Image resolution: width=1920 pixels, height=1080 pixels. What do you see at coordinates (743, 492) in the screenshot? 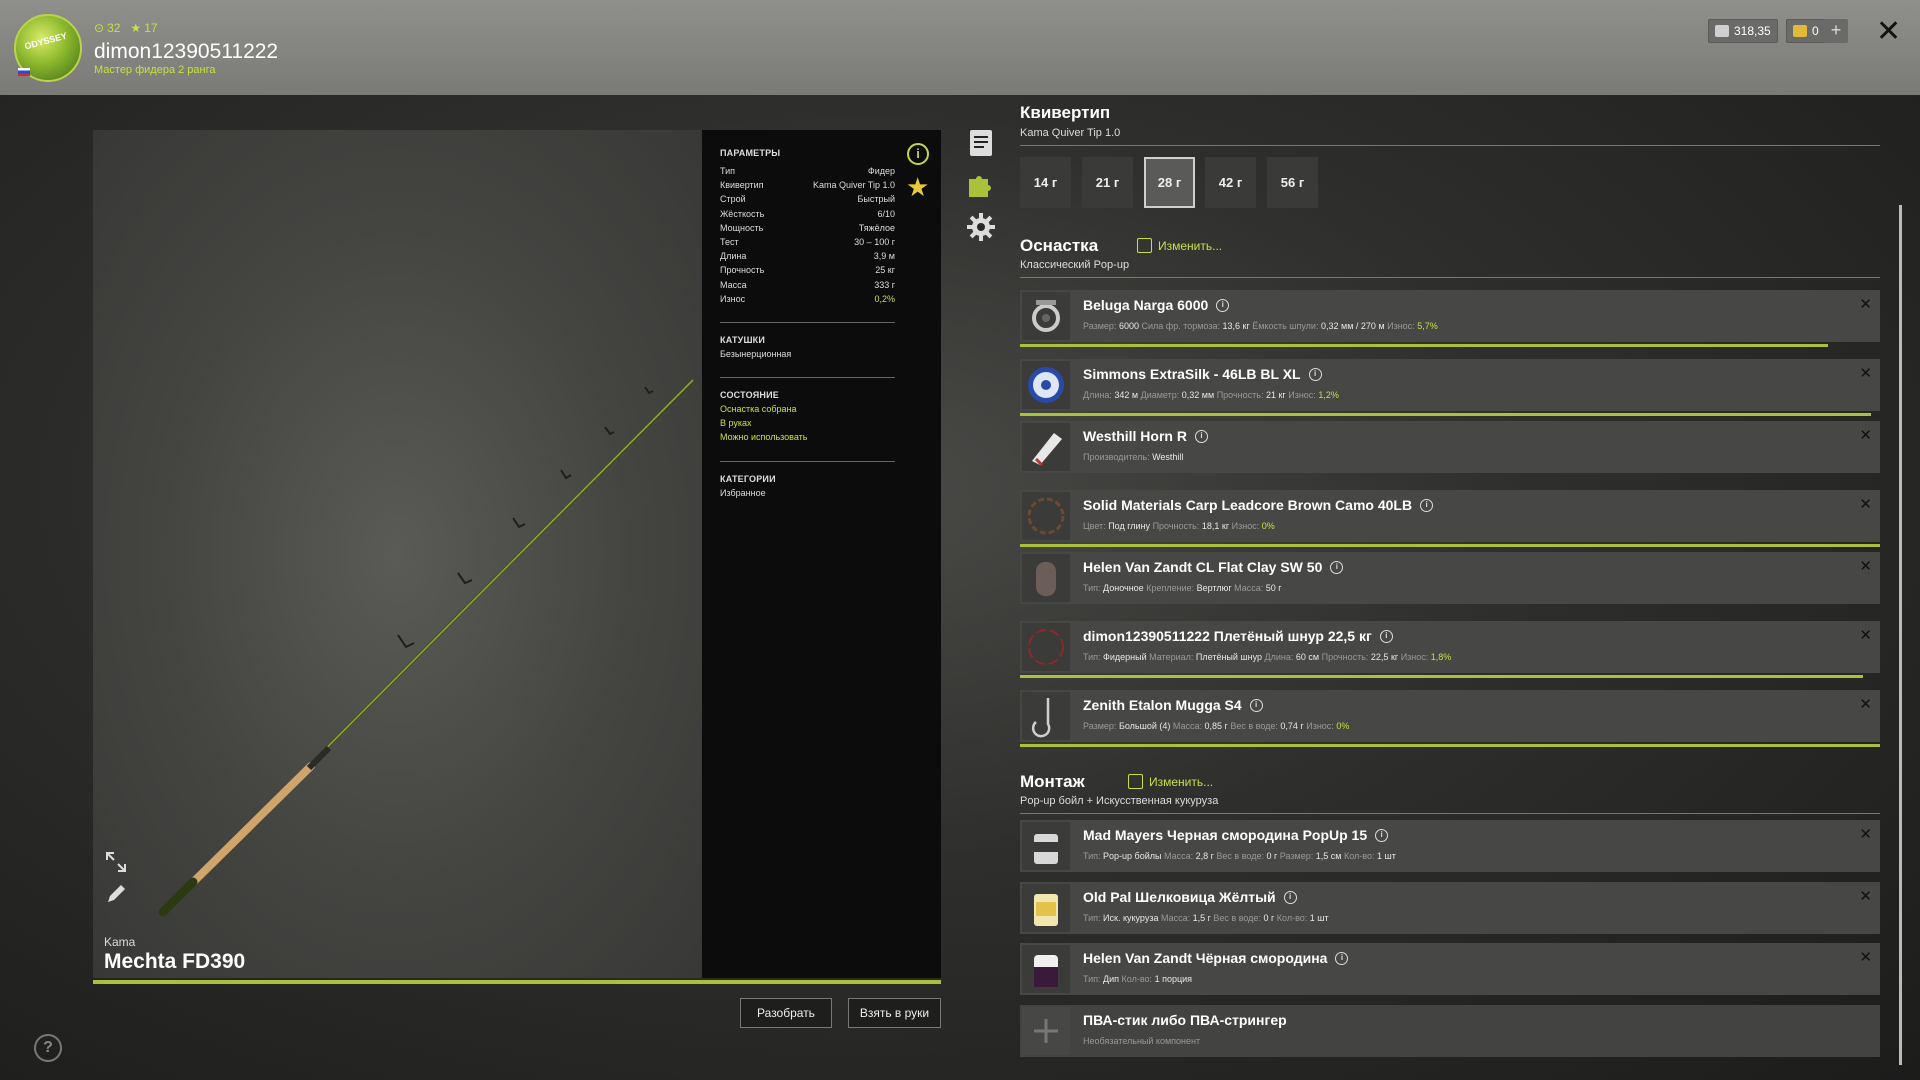
I see `categories-value: Избранное` at bounding box center [743, 492].